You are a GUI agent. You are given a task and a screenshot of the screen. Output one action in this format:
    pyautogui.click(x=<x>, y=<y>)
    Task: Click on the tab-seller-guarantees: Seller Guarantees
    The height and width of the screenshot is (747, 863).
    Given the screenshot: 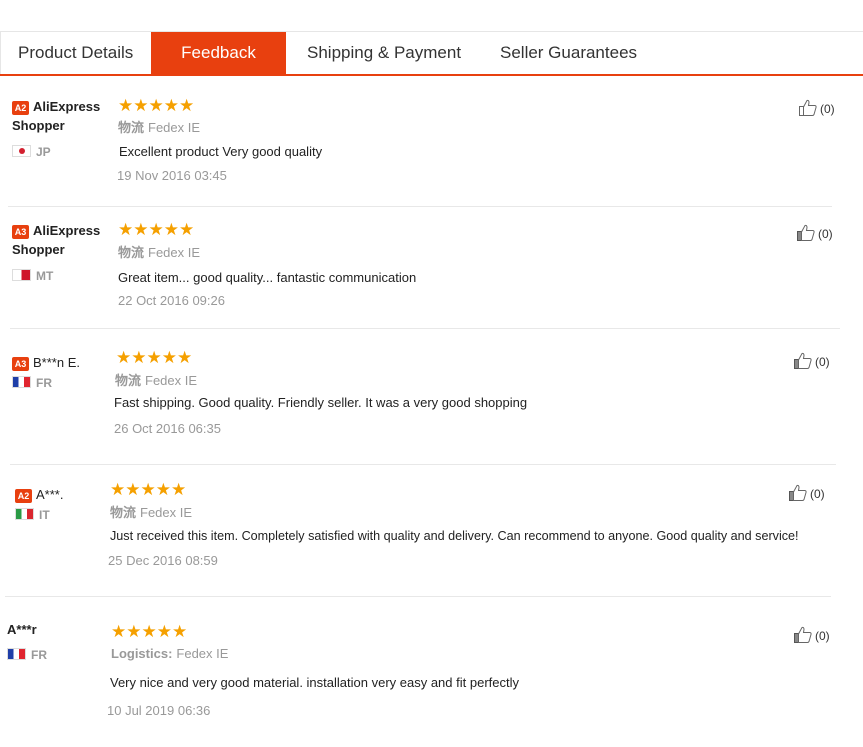 What is the action you would take?
    pyautogui.click(x=566, y=53)
    